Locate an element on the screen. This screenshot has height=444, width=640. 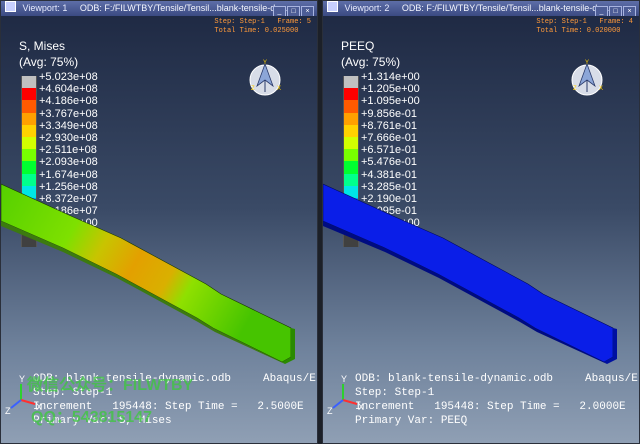
footer-primary-var: Primary Var: PEEQ is located at coordinates (411, 421).